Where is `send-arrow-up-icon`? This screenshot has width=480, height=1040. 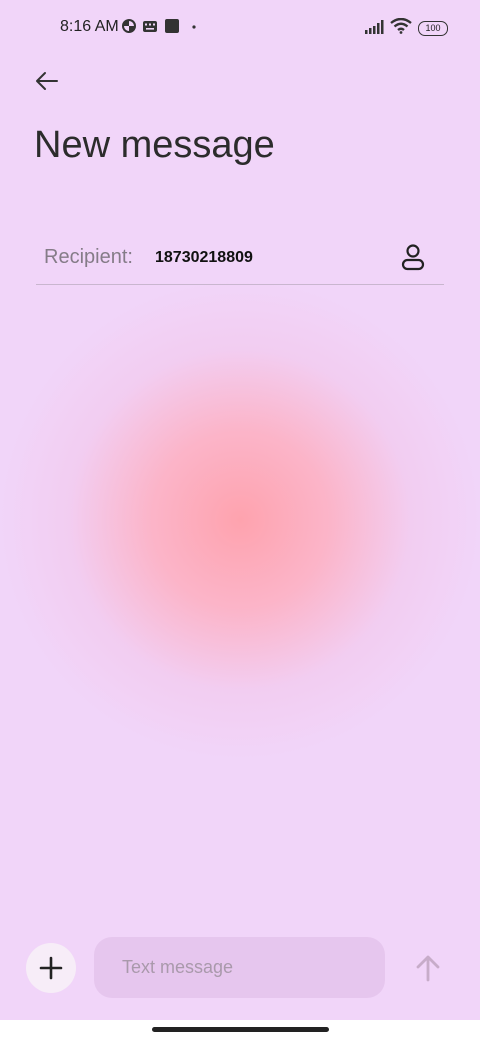
send-arrow-up-icon is located at coordinates (428, 968).